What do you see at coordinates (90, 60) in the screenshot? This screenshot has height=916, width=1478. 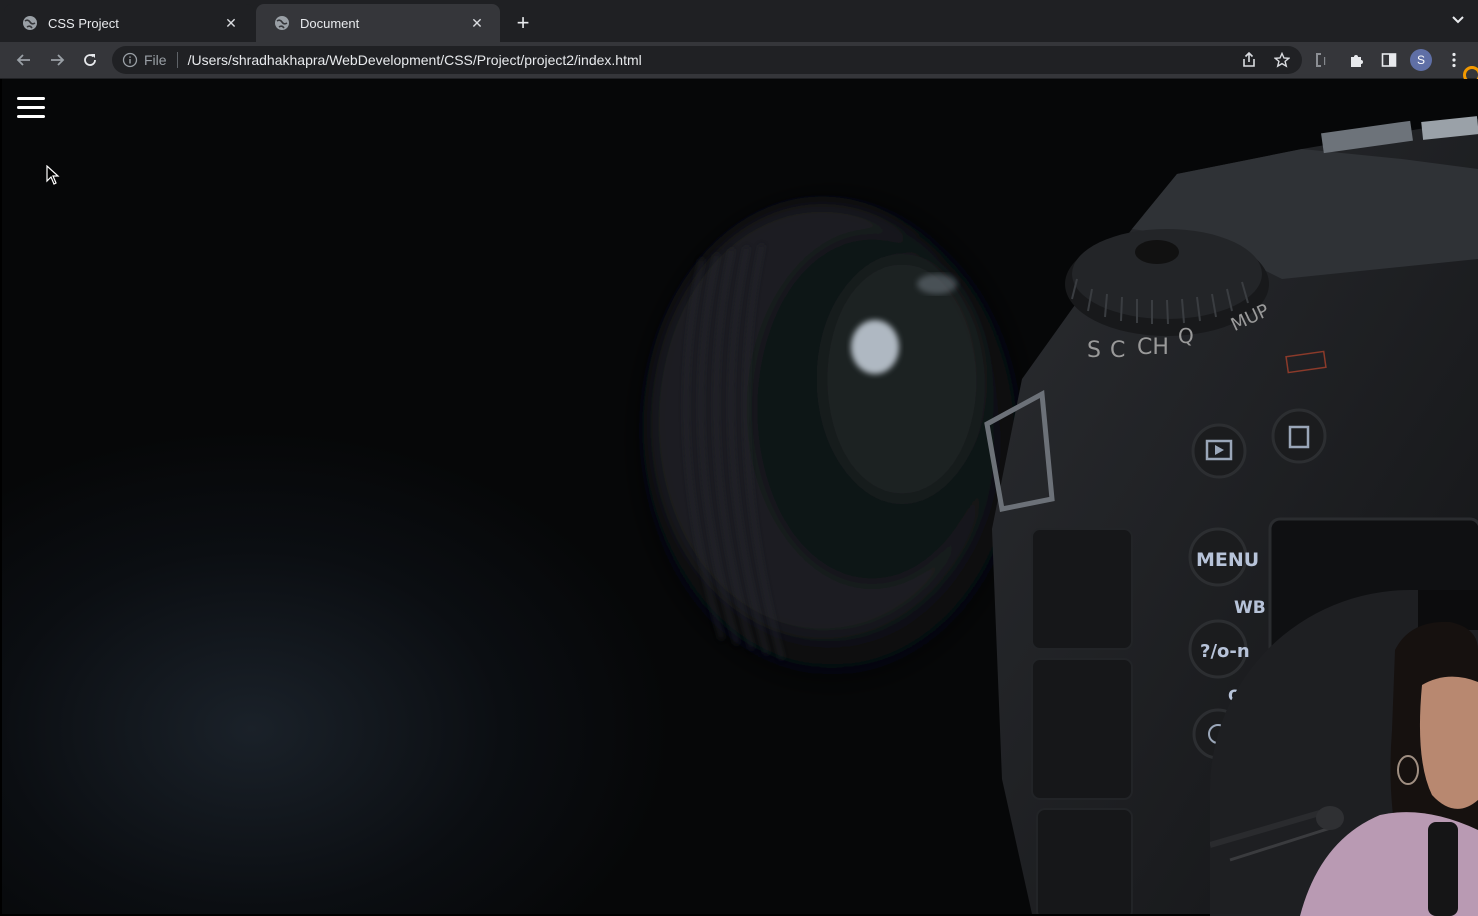 I see `reload-icon` at bounding box center [90, 60].